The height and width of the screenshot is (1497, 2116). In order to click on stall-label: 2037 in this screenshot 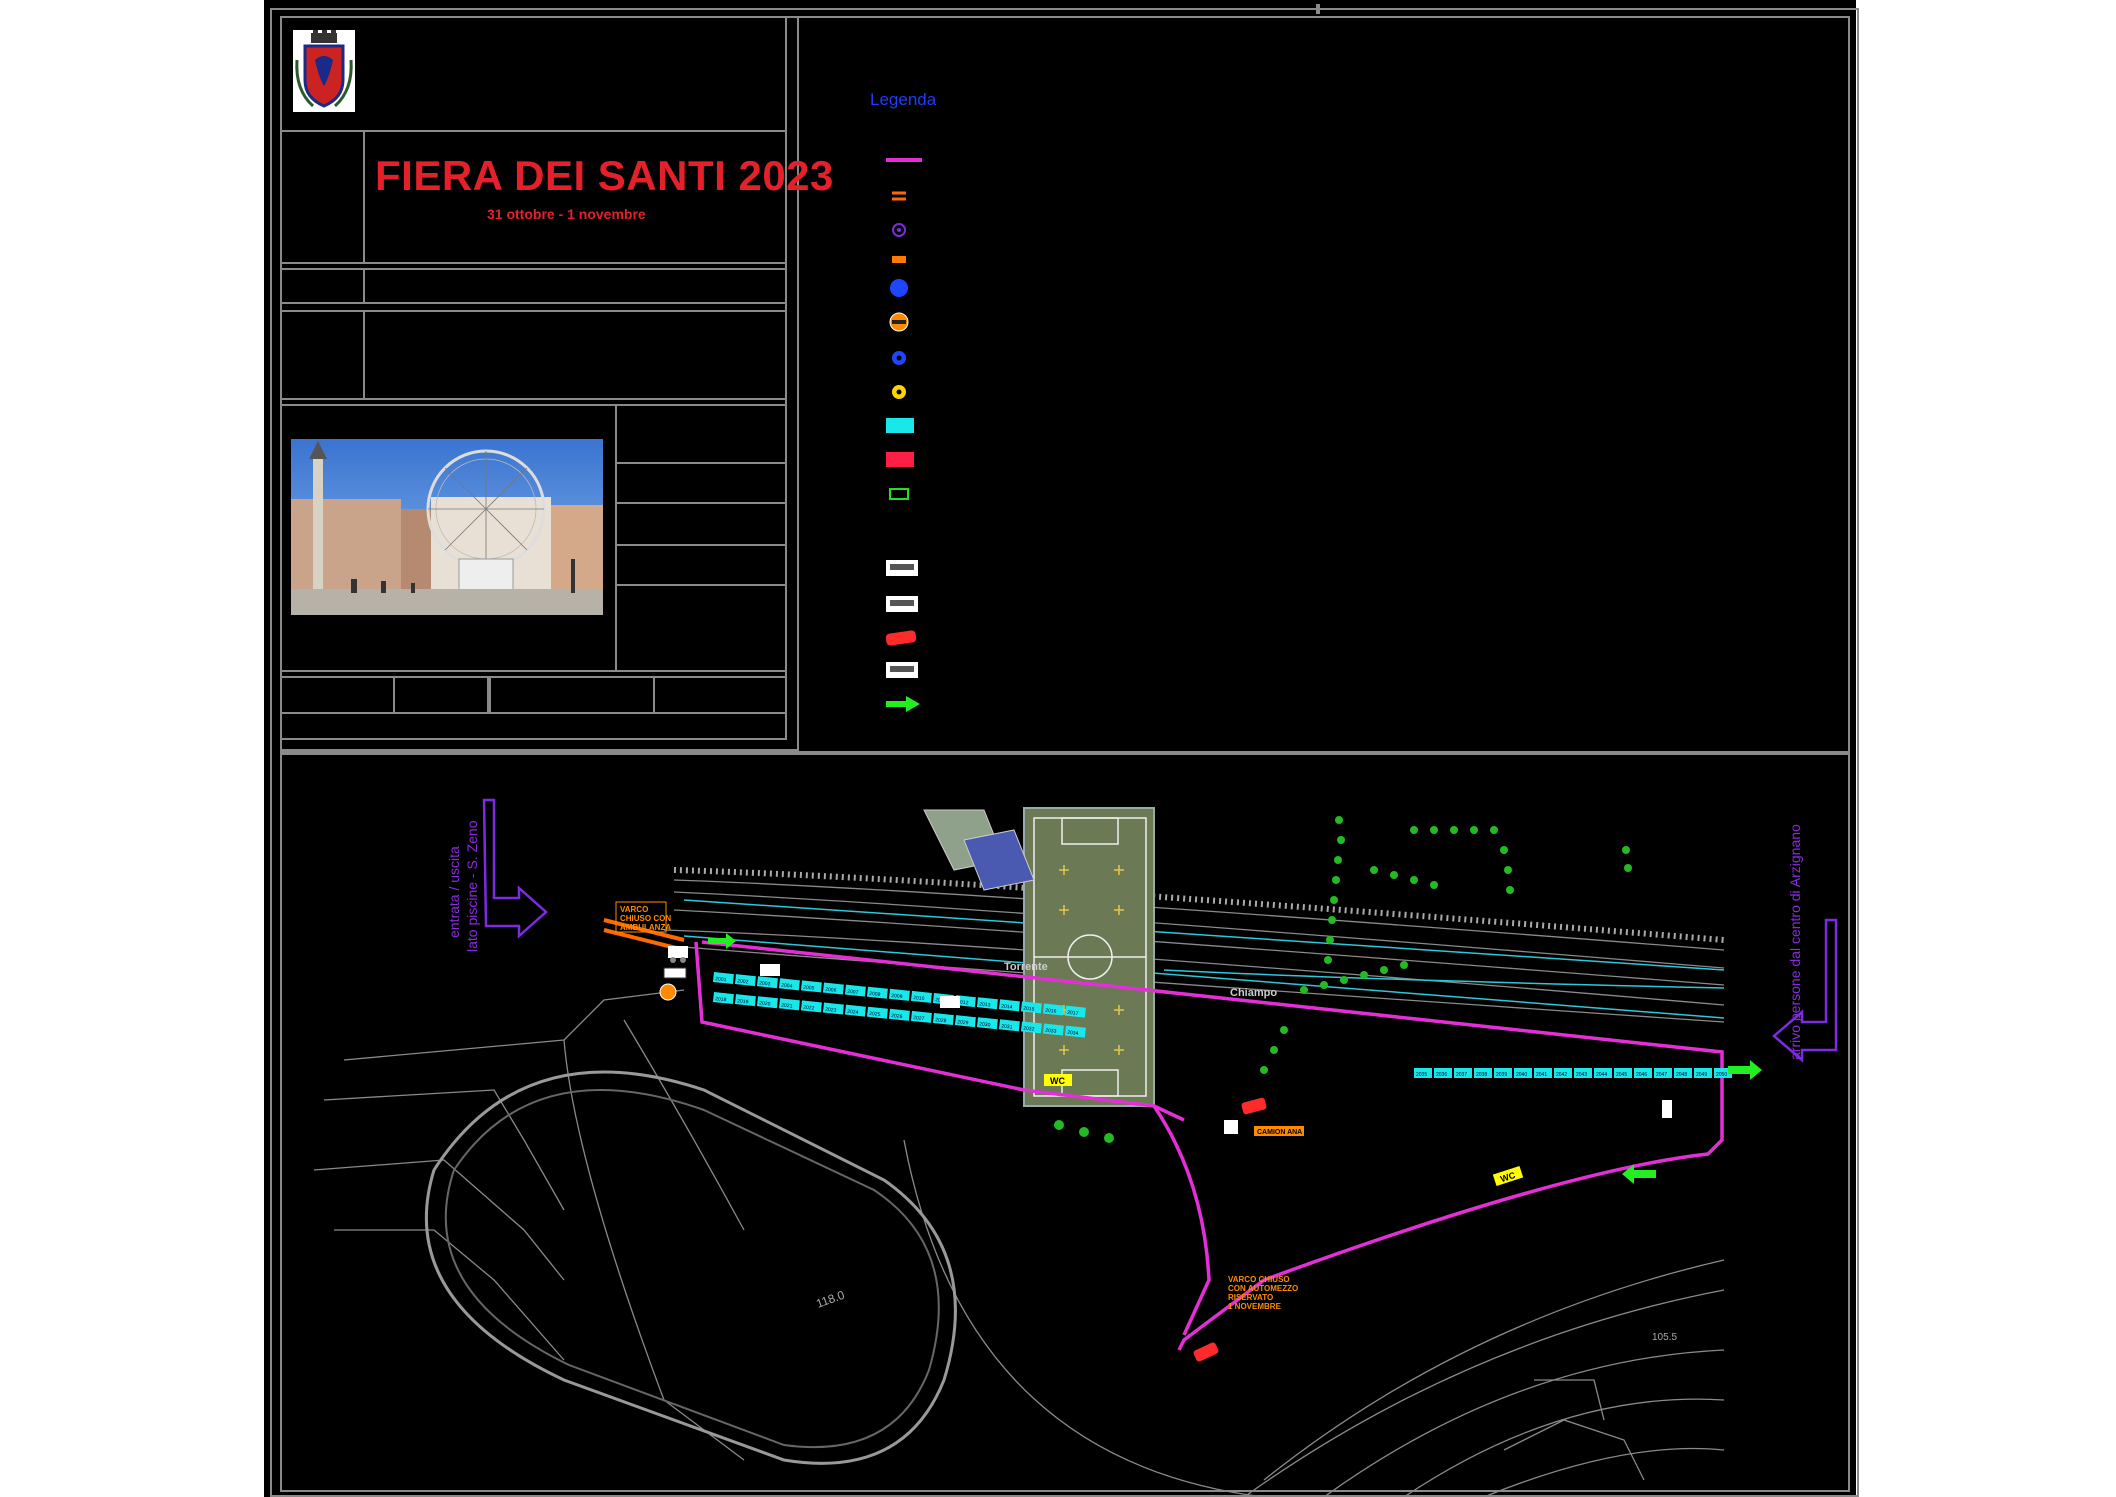, I will do `click(1461, 1075)`.